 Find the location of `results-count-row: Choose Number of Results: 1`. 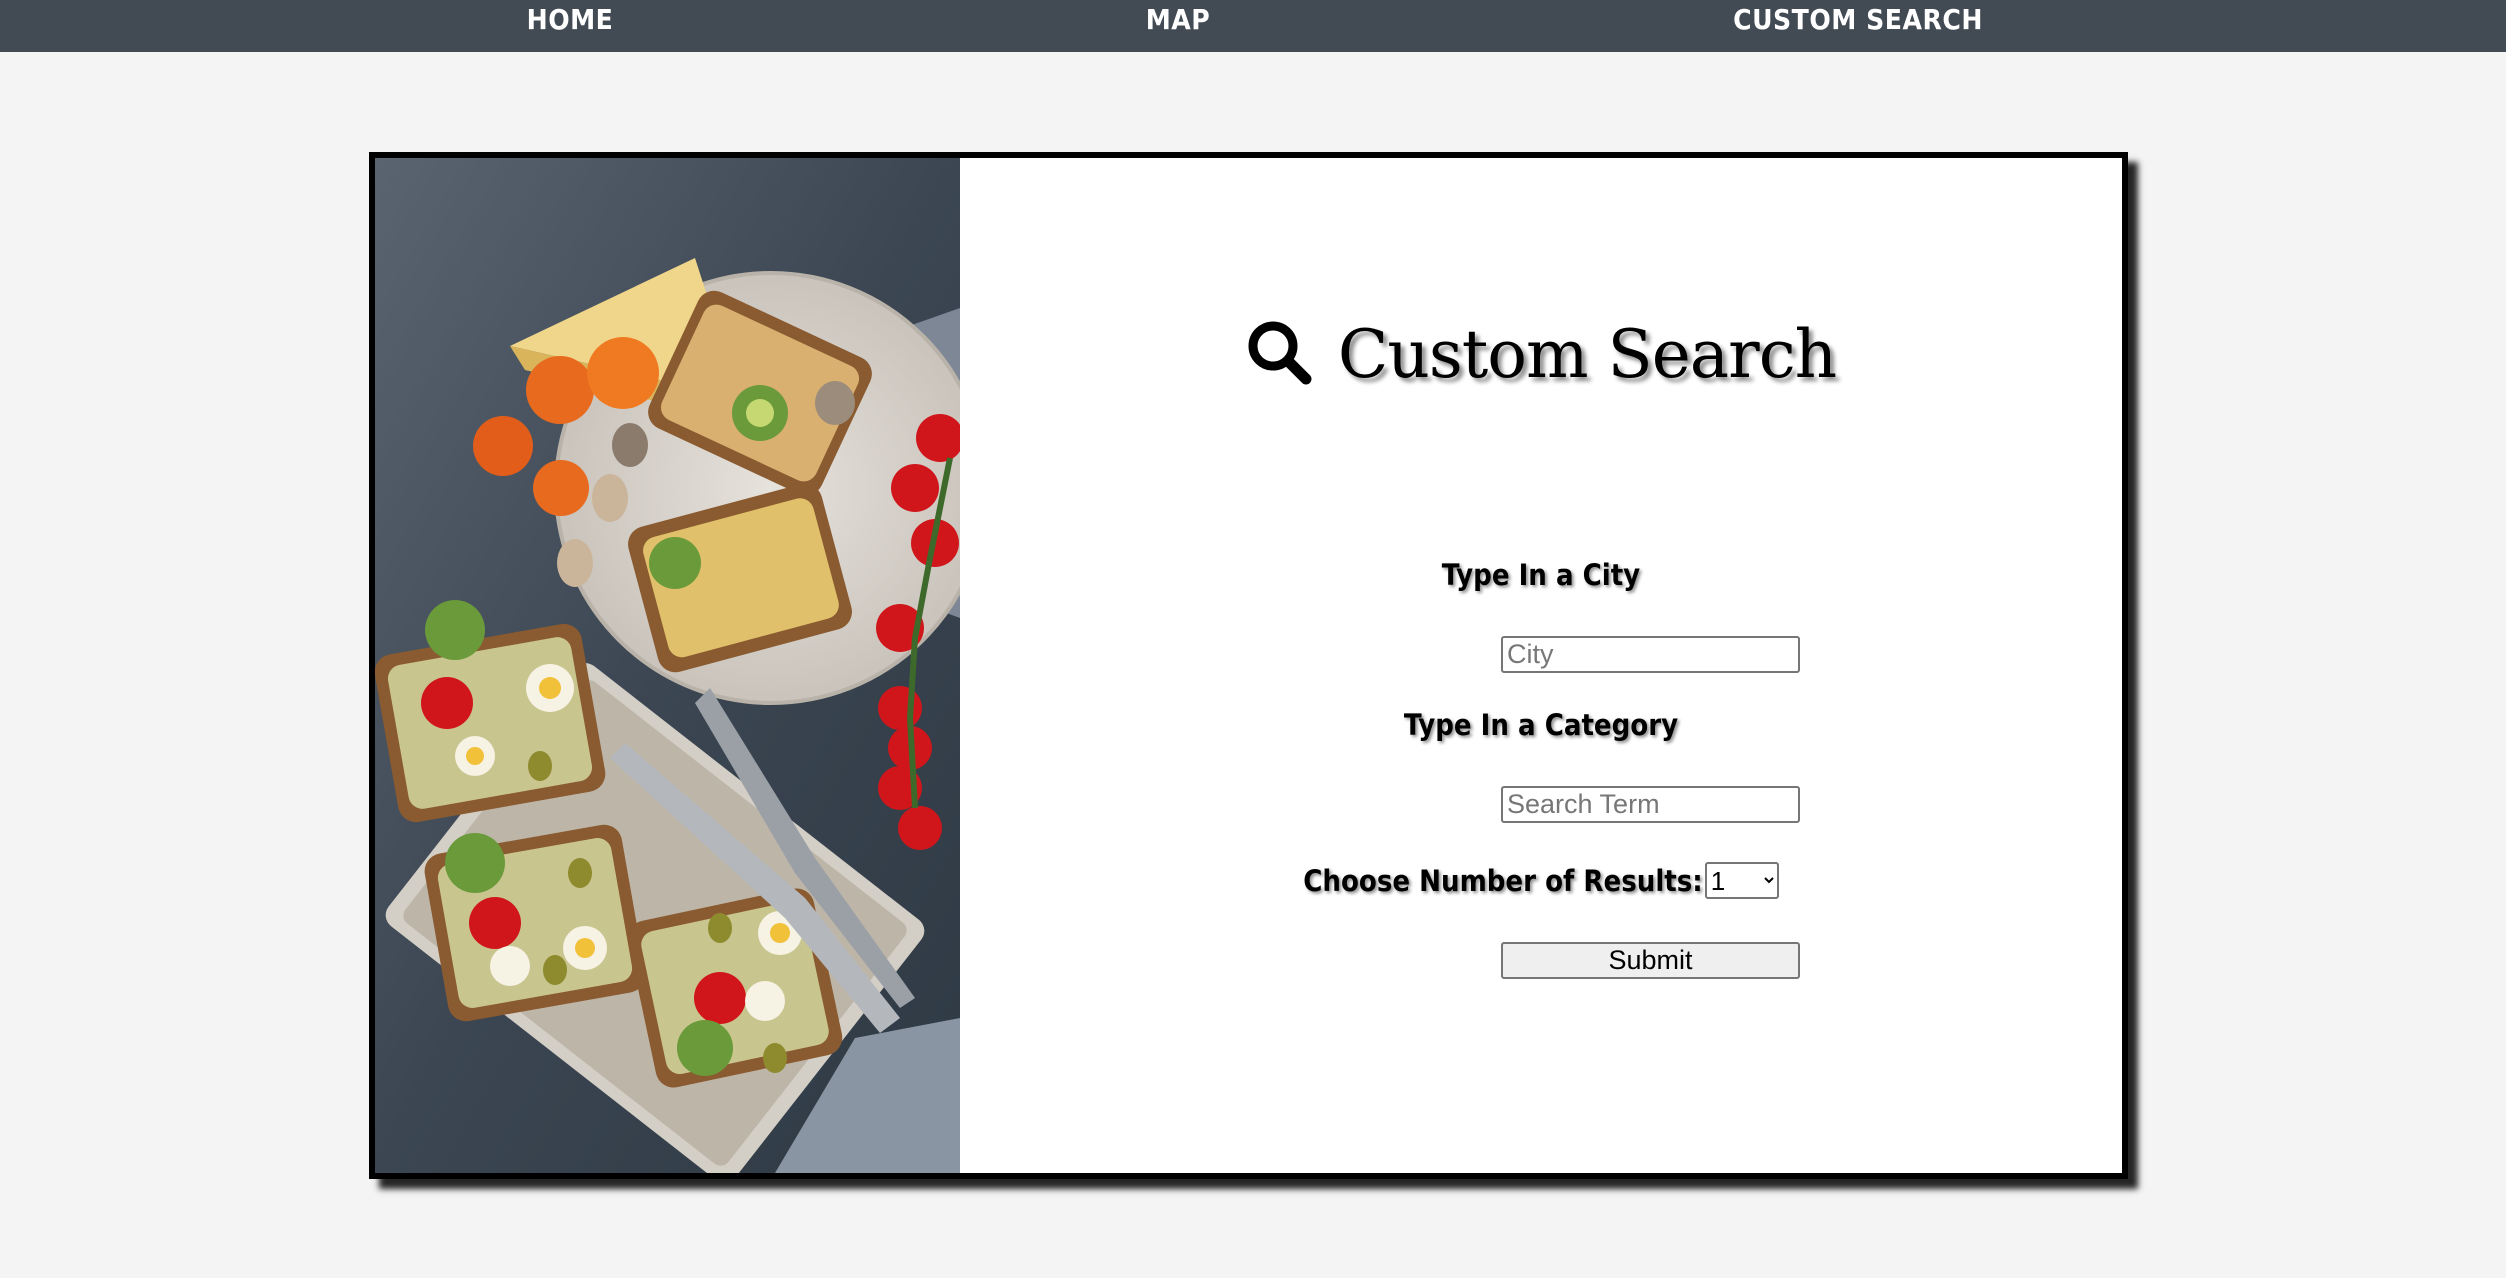

results-count-row: Choose Number of Results: 1 is located at coordinates (1541, 882).